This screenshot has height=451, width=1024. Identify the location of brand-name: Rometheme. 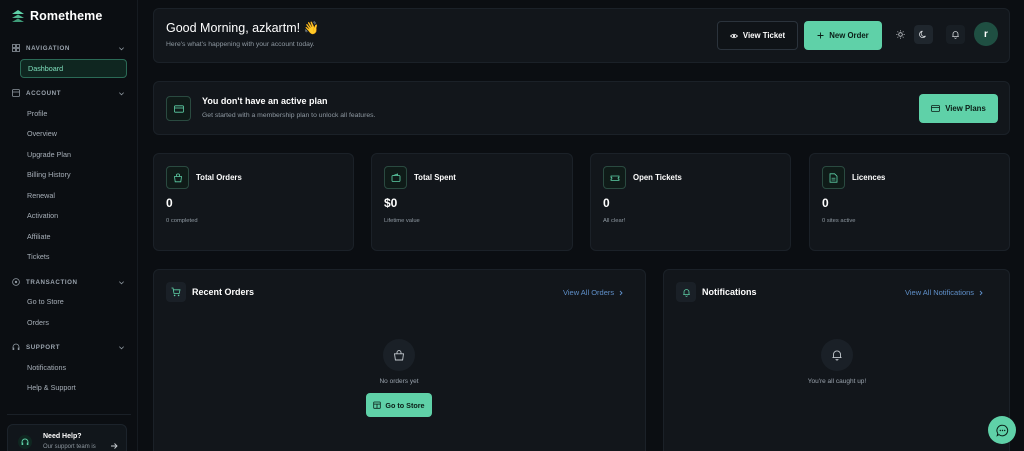
(66, 16).